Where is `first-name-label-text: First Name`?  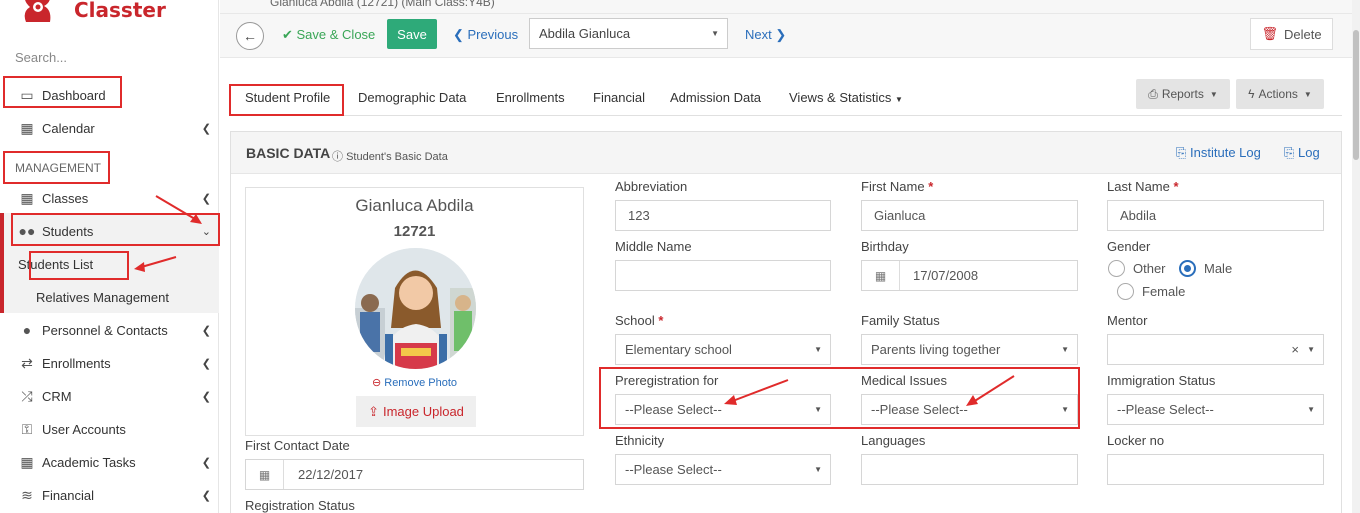
first-name-label-text: First Name is located at coordinates (893, 186).